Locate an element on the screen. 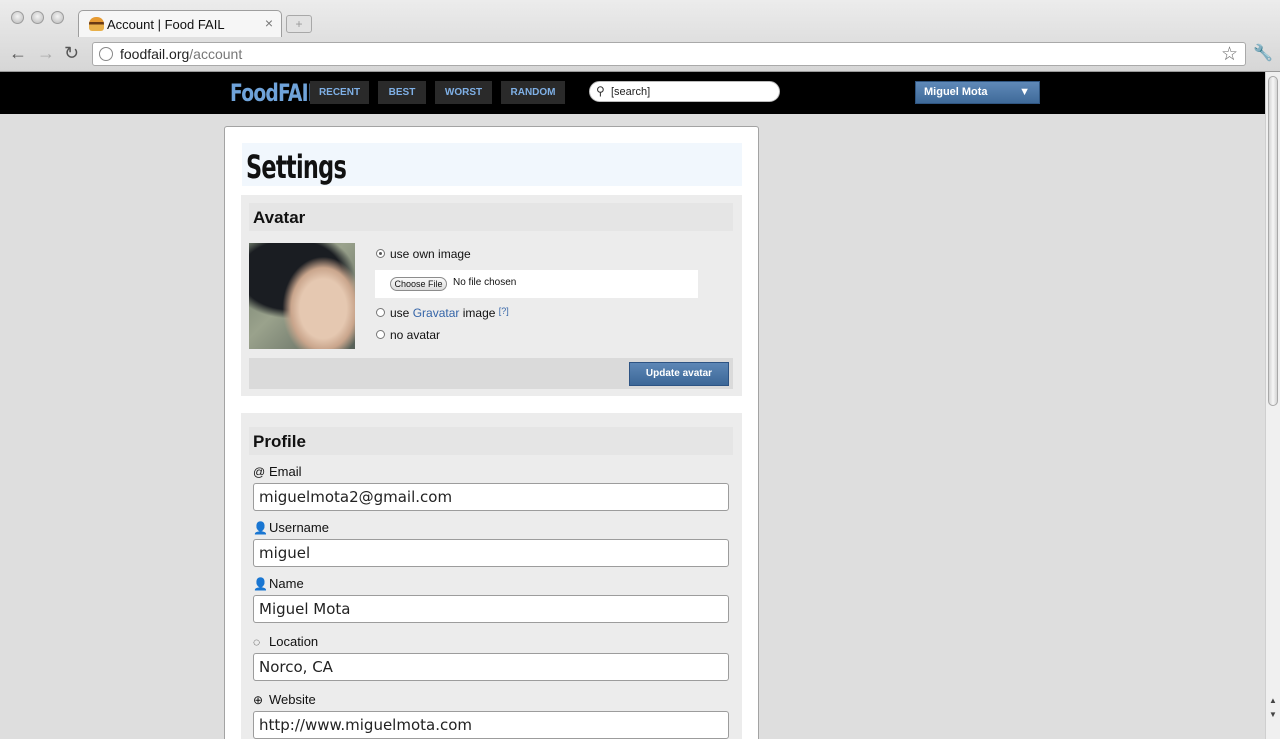 The width and height of the screenshot is (1280, 739). search-icon: ⚲ is located at coordinates (600, 91).